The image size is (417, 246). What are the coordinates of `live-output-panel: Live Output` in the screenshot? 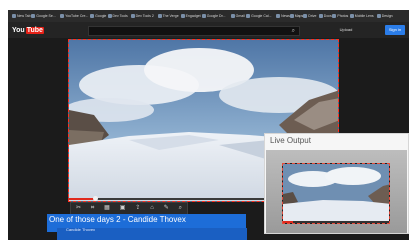 It's located at (336, 183).